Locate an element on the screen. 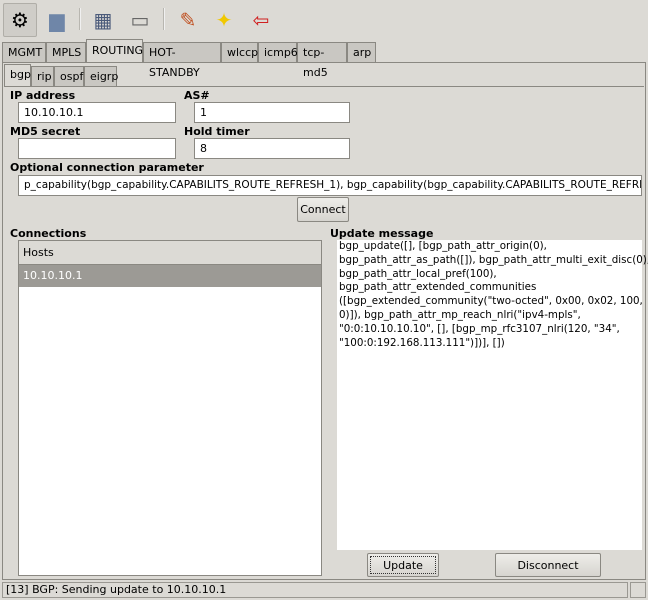 The width and height of the screenshot is (648, 600). update-message-line: bgp_path_attr_extended_communities is located at coordinates (438, 287).